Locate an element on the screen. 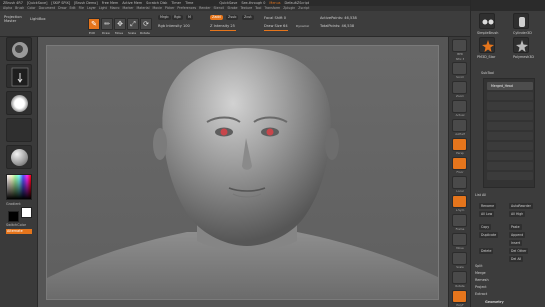 This screenshot has width=545, height=307. move-nav-label: Move is located at coordinates (460, 248).